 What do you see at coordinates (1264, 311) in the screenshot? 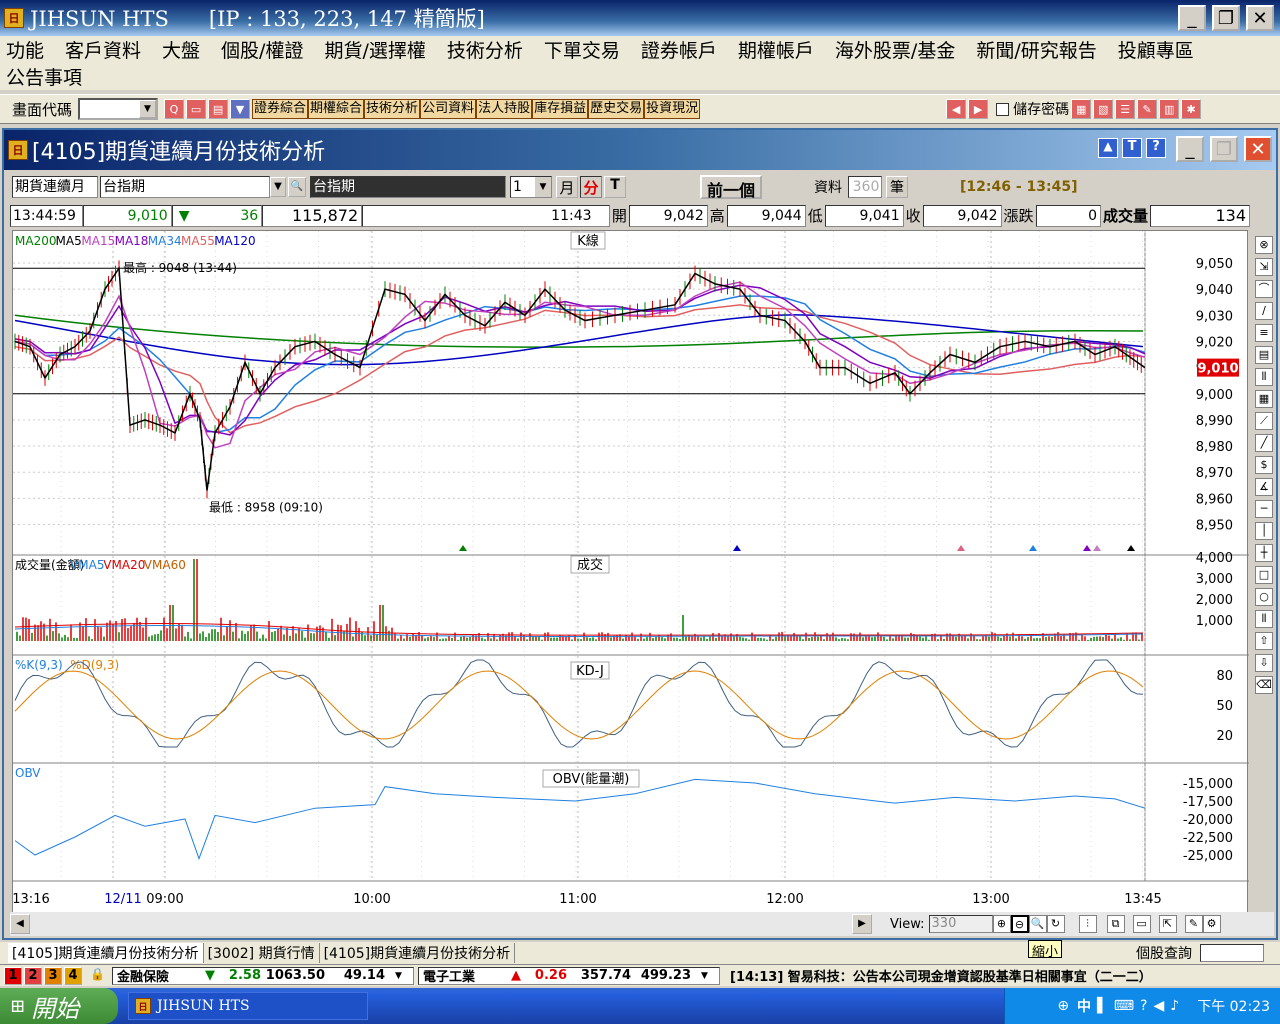
I see `line-icon: ∕` at bounding box center [1264, 311].